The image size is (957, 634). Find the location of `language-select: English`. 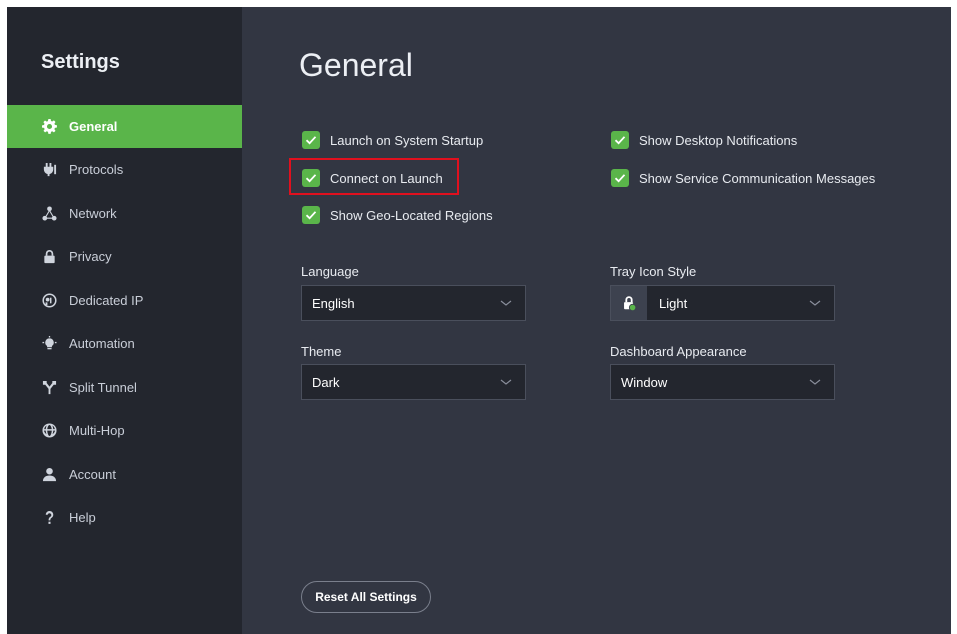

language-select: English is located at coordinates (413, 303).